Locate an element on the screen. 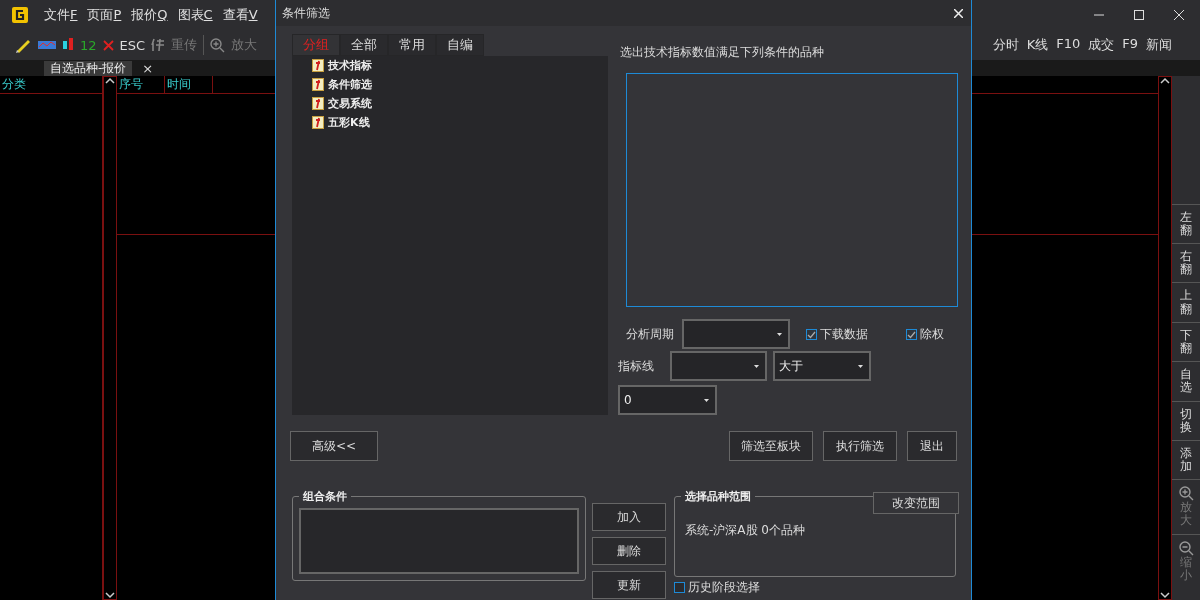 This screenshot has width=1200, height=600. indicator-line-label: 指标线 is located at coordinates (636, 366).